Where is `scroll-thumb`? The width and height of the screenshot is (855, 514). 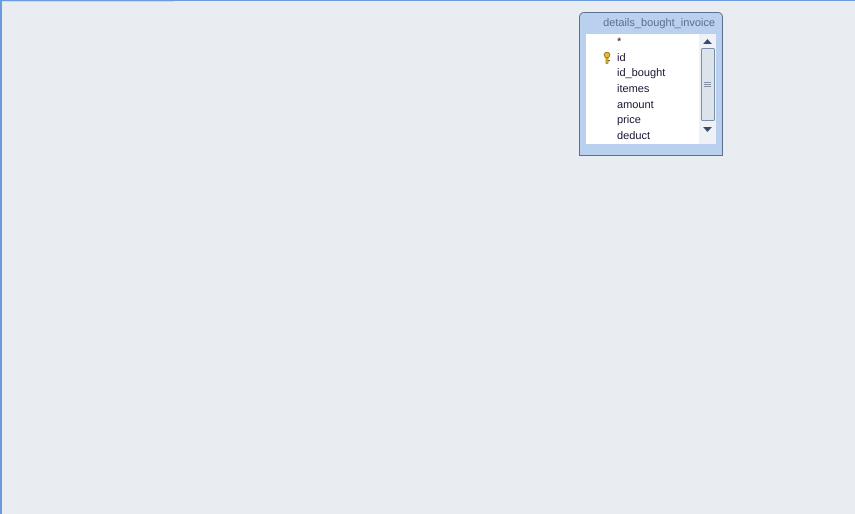
scroll-thumb is located at coordinates (707, 84).